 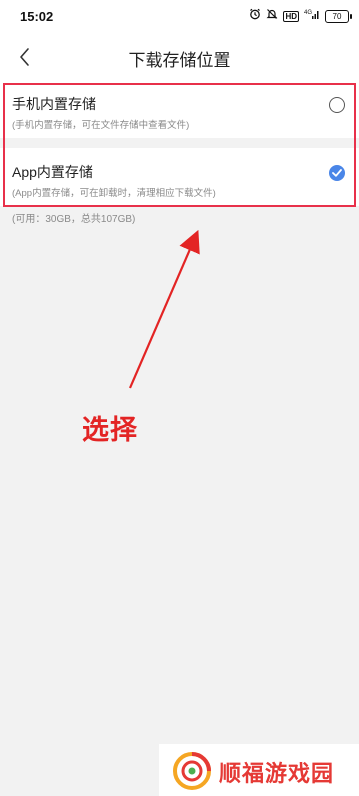 I want to click on option-description: (手机内置存储，可在文件存储中查看文件), so click(x=101, y=125).